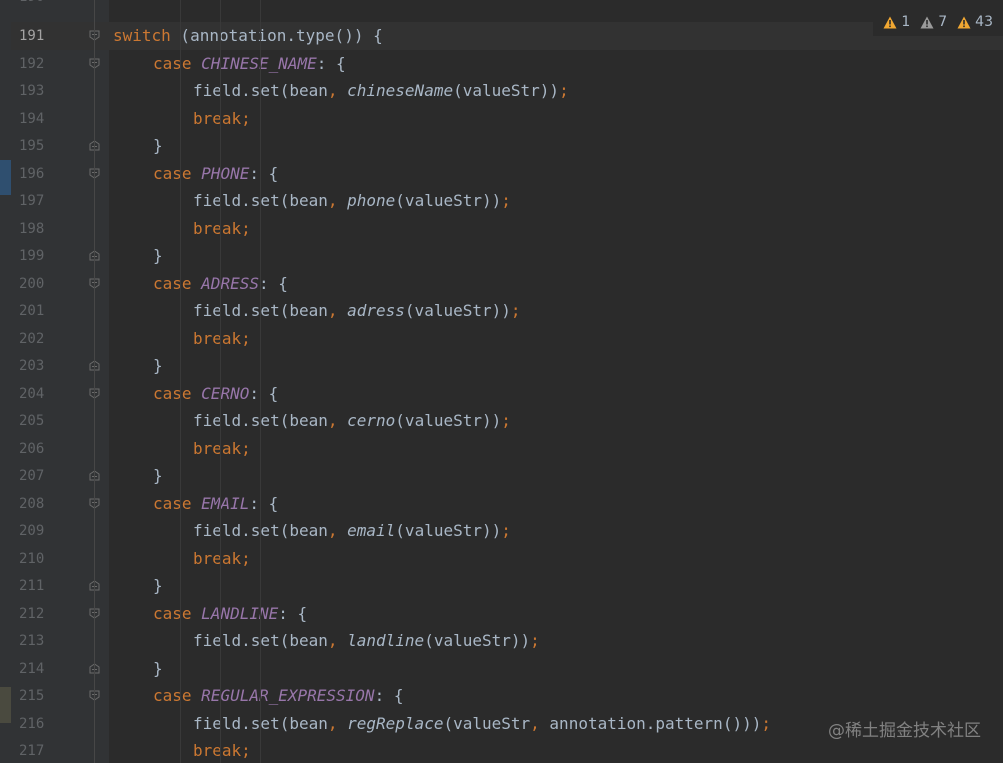  I want to click on code-cell: case ADRESS: {, so click(556, 284).